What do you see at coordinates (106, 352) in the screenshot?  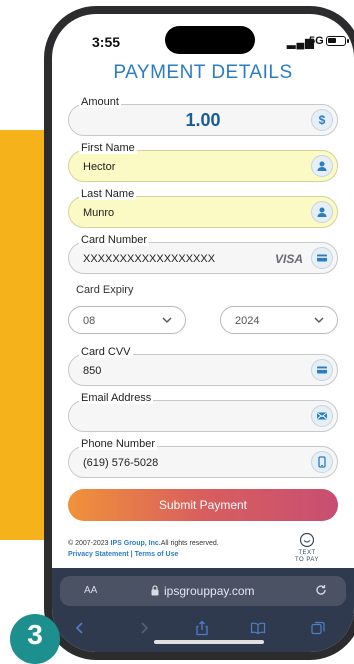 I see `card-cvv-label: Card CVV` at bounding box center [106, 352].